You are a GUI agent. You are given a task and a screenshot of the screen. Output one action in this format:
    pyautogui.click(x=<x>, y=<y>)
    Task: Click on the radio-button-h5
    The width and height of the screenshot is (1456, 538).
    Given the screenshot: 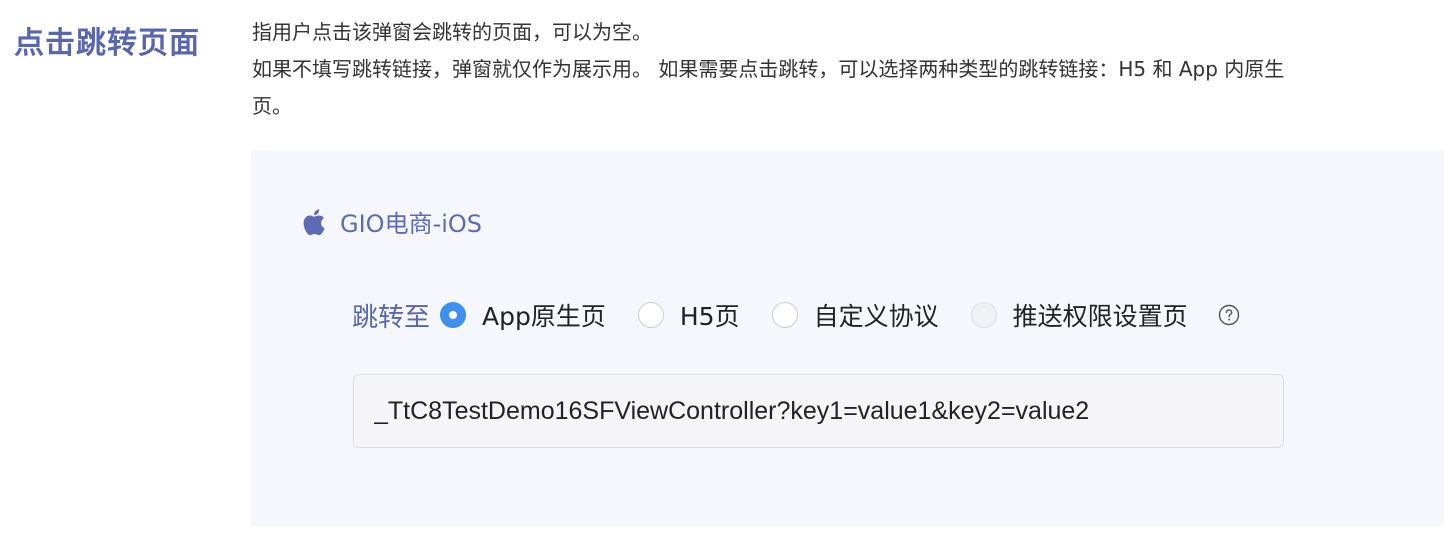 What is the action you would take?
    pyautogui.click(x=650, y=315)
    